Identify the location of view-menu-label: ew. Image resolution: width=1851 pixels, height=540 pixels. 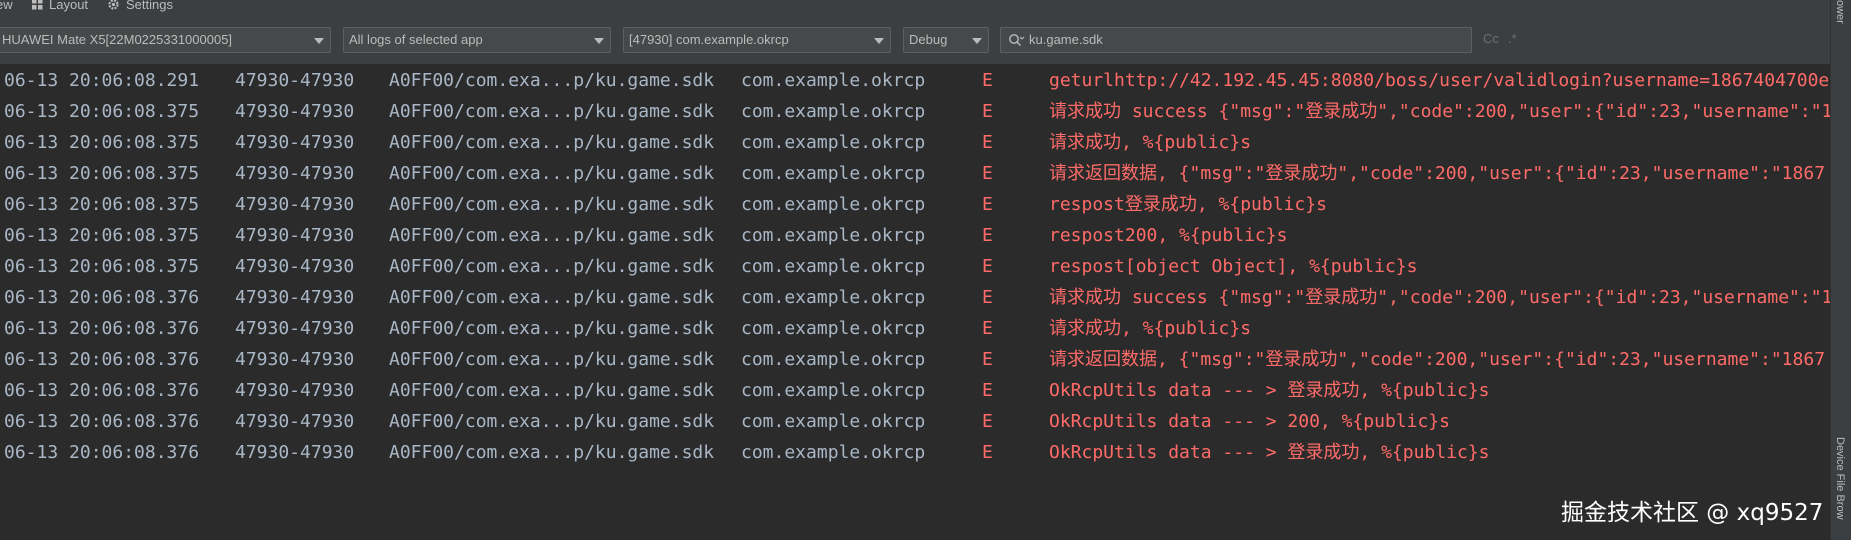
(6, 6).